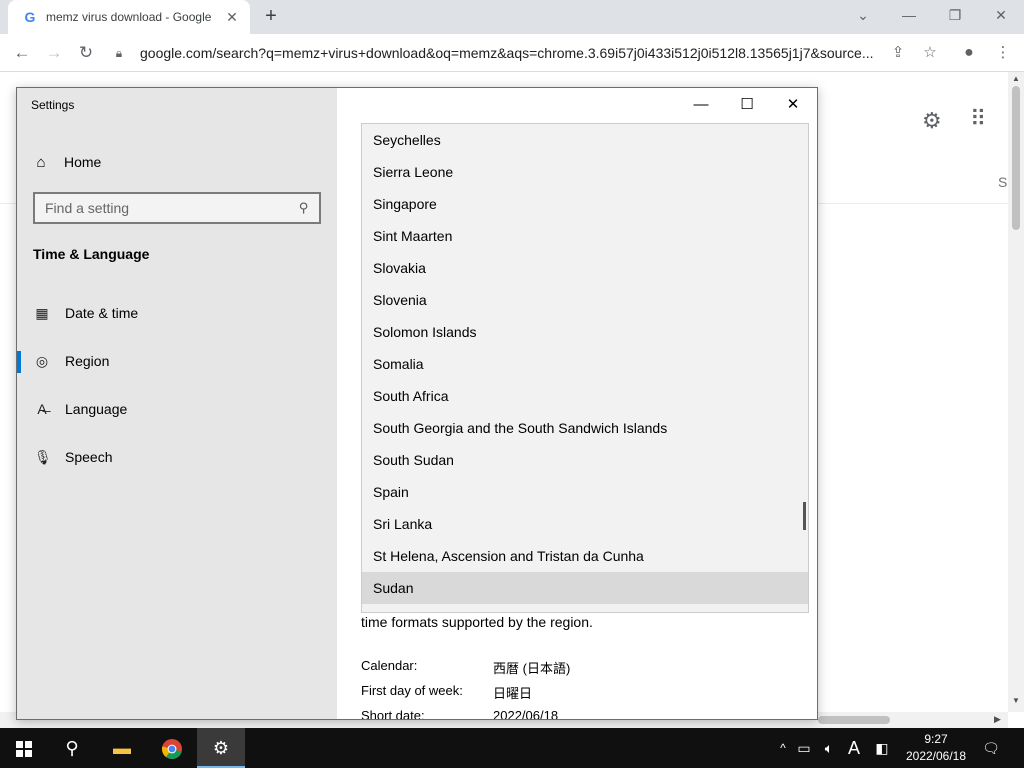 This screenshot has height=768, width=1024. Describe the element at coordinates (585, 204) in the screenshot. I see `dropdown-option: Singapore` at that location.